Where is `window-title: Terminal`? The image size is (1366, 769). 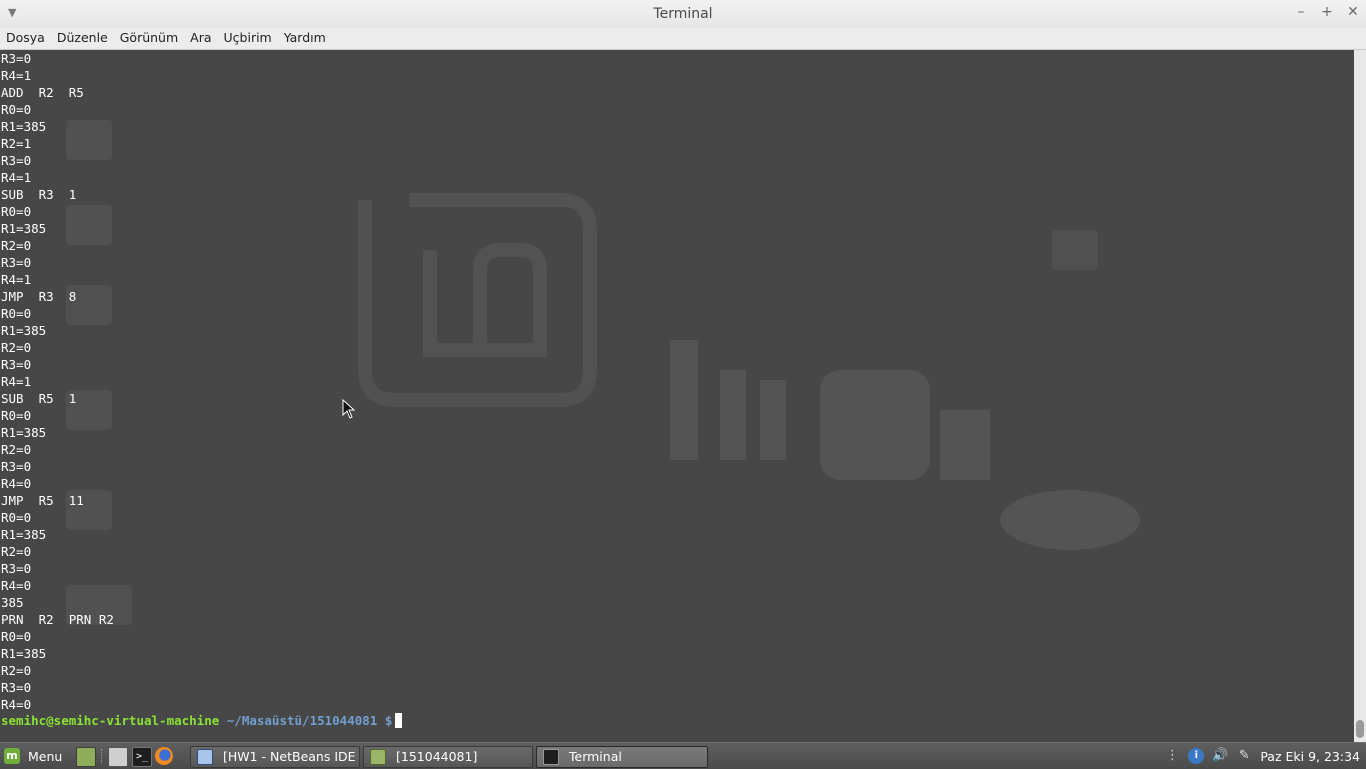
window-title: Terminal is located at coordinates (683, 14).